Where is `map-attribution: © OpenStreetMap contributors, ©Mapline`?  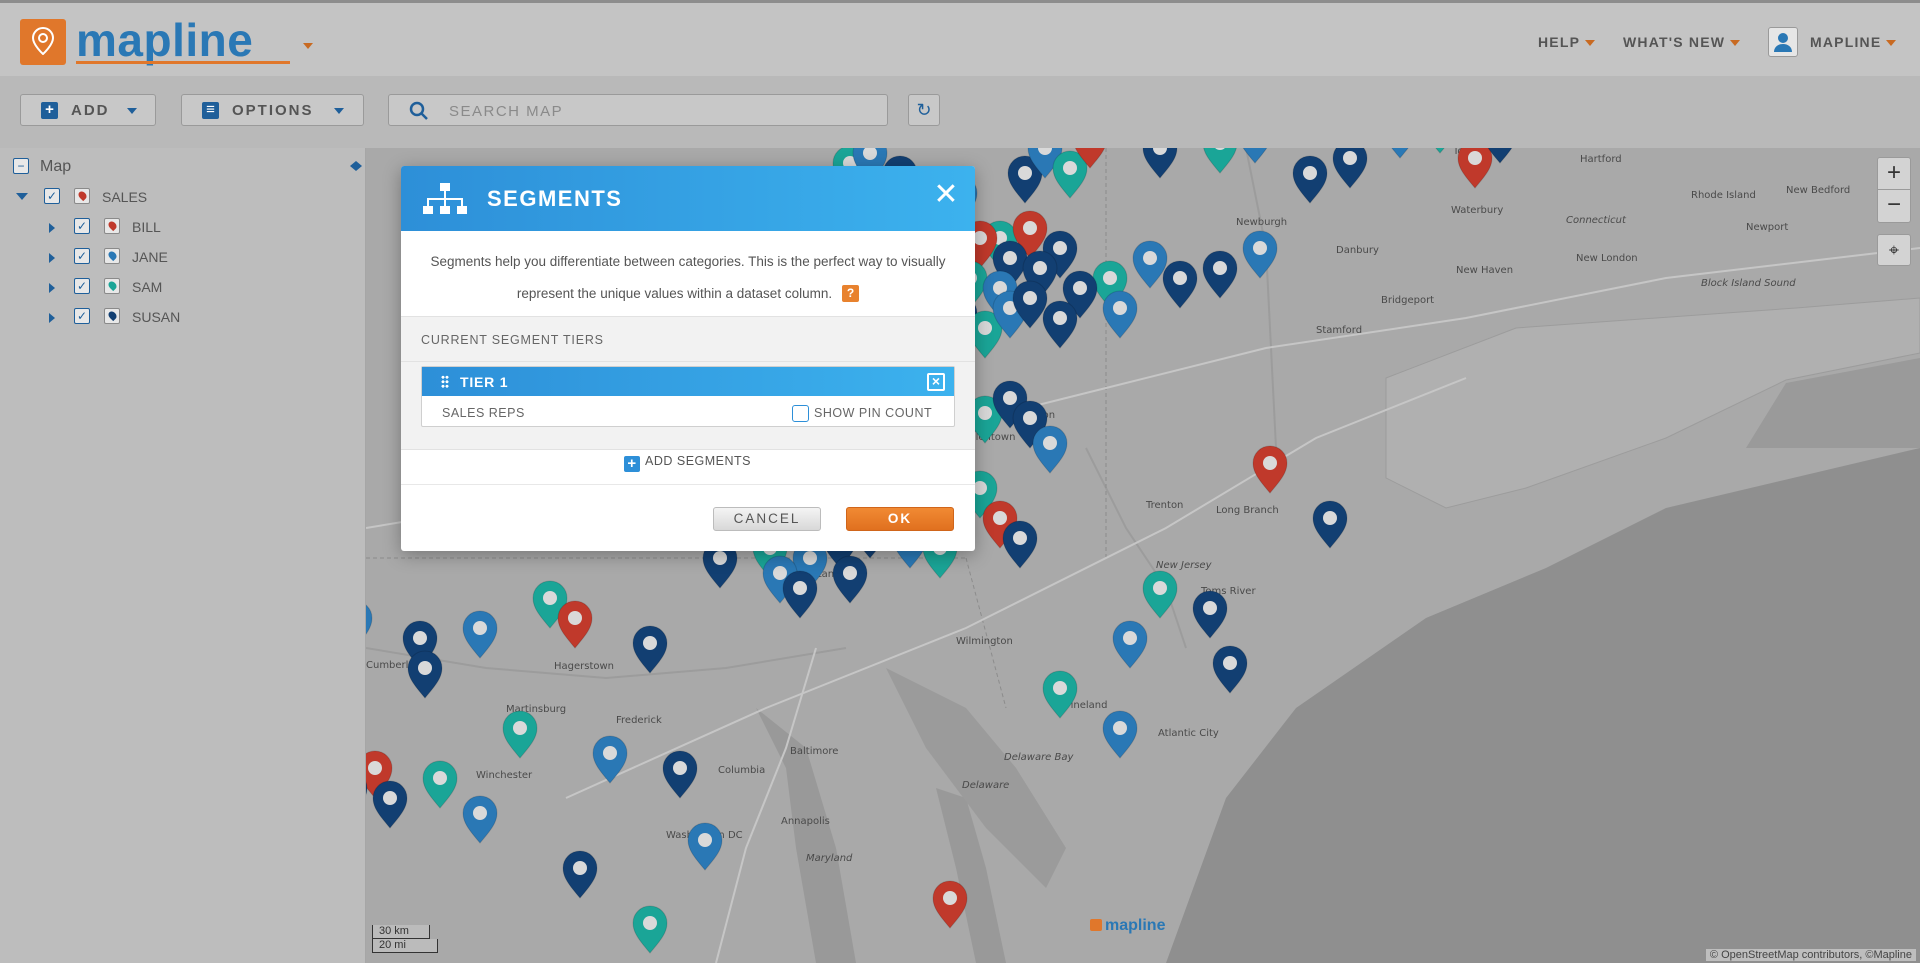
map-attribution: © OpenStreetMap contributors, ©Mapline is located at coordinates (1810, 955).